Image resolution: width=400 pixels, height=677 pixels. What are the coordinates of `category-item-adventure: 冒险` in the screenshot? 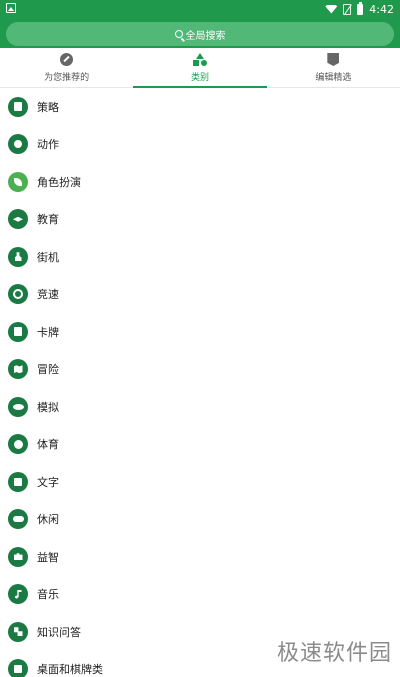 It's located at (200, 370).